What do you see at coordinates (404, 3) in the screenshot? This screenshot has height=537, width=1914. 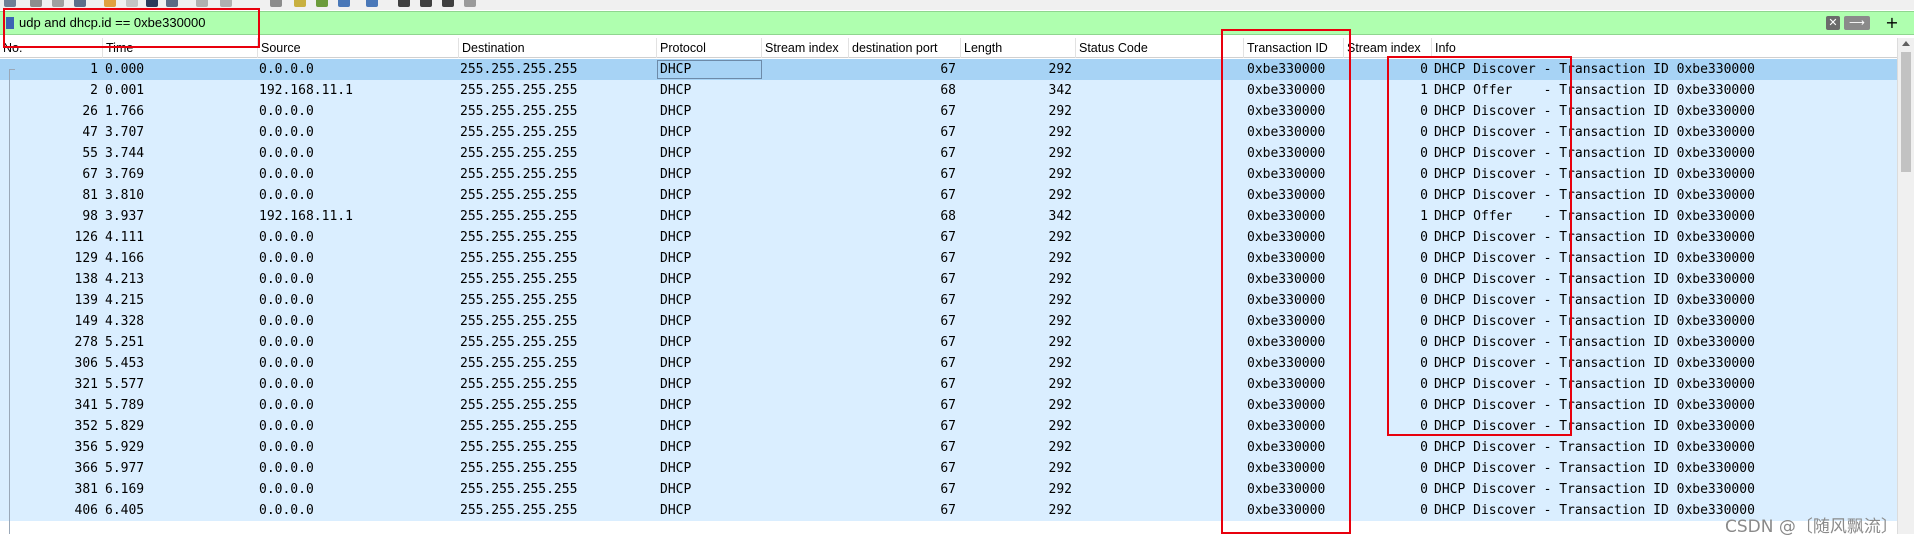 I see `toolbar-zoom-in-icon` at bounding box center [404, 3].